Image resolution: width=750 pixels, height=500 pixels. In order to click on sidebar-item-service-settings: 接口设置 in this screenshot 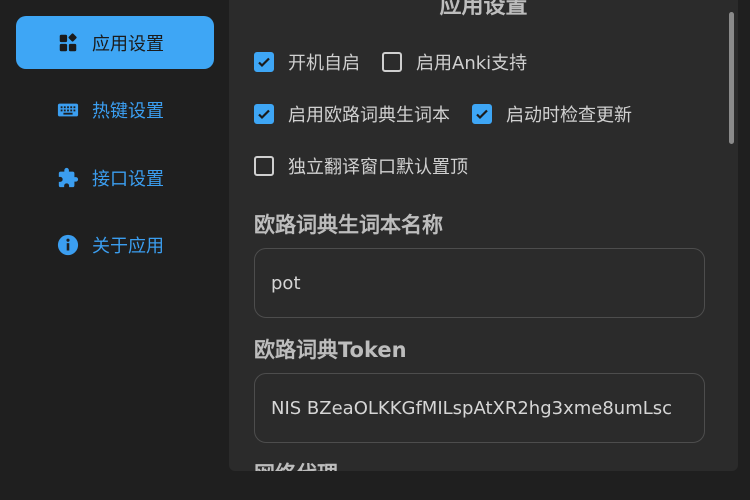, I will do `click(115, 177)`.